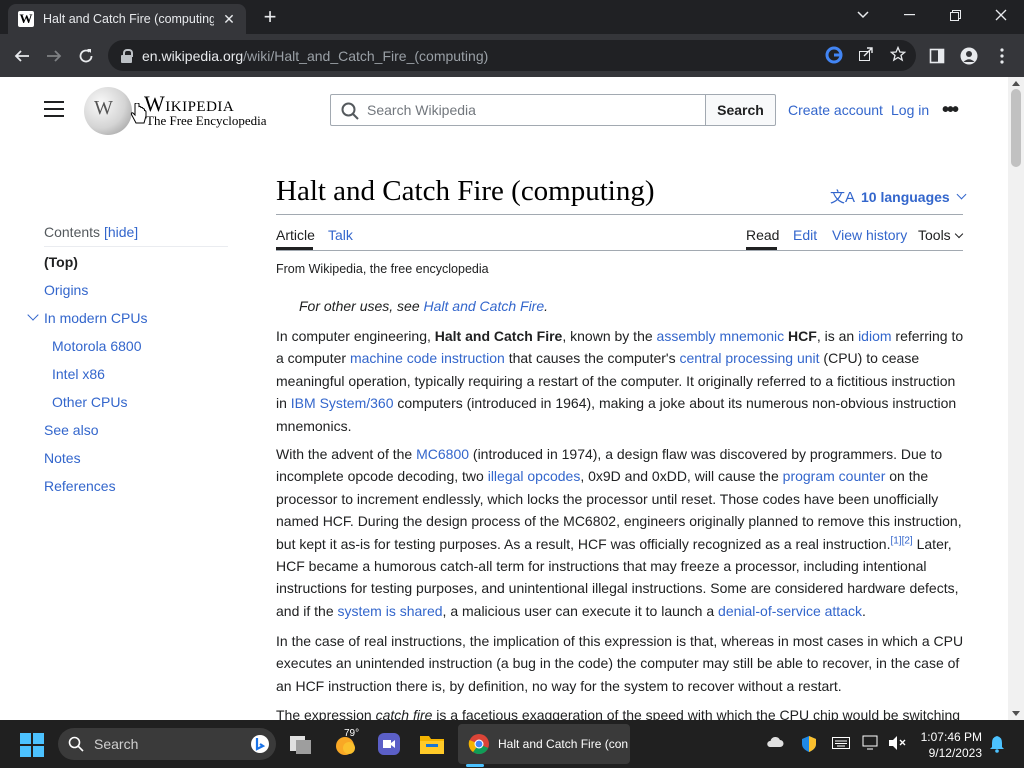 This screenshot has width=1024, height=768. What do you see at coordinates (478, 744) in the screenshot?
I see `chrome-icon` at bounding box center [478, 744].